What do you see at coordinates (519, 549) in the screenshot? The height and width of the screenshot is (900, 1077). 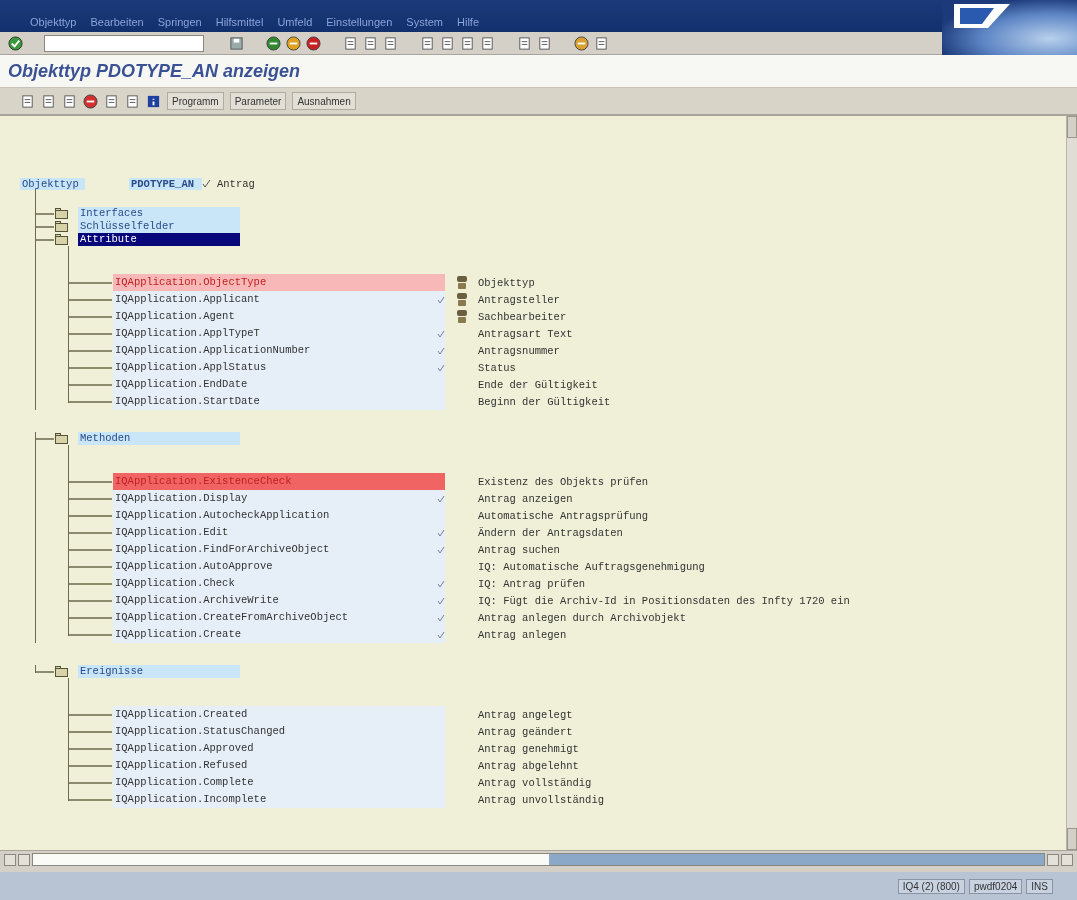 I see `item-description: Antrag suchen` at bounding box center [519, 549].